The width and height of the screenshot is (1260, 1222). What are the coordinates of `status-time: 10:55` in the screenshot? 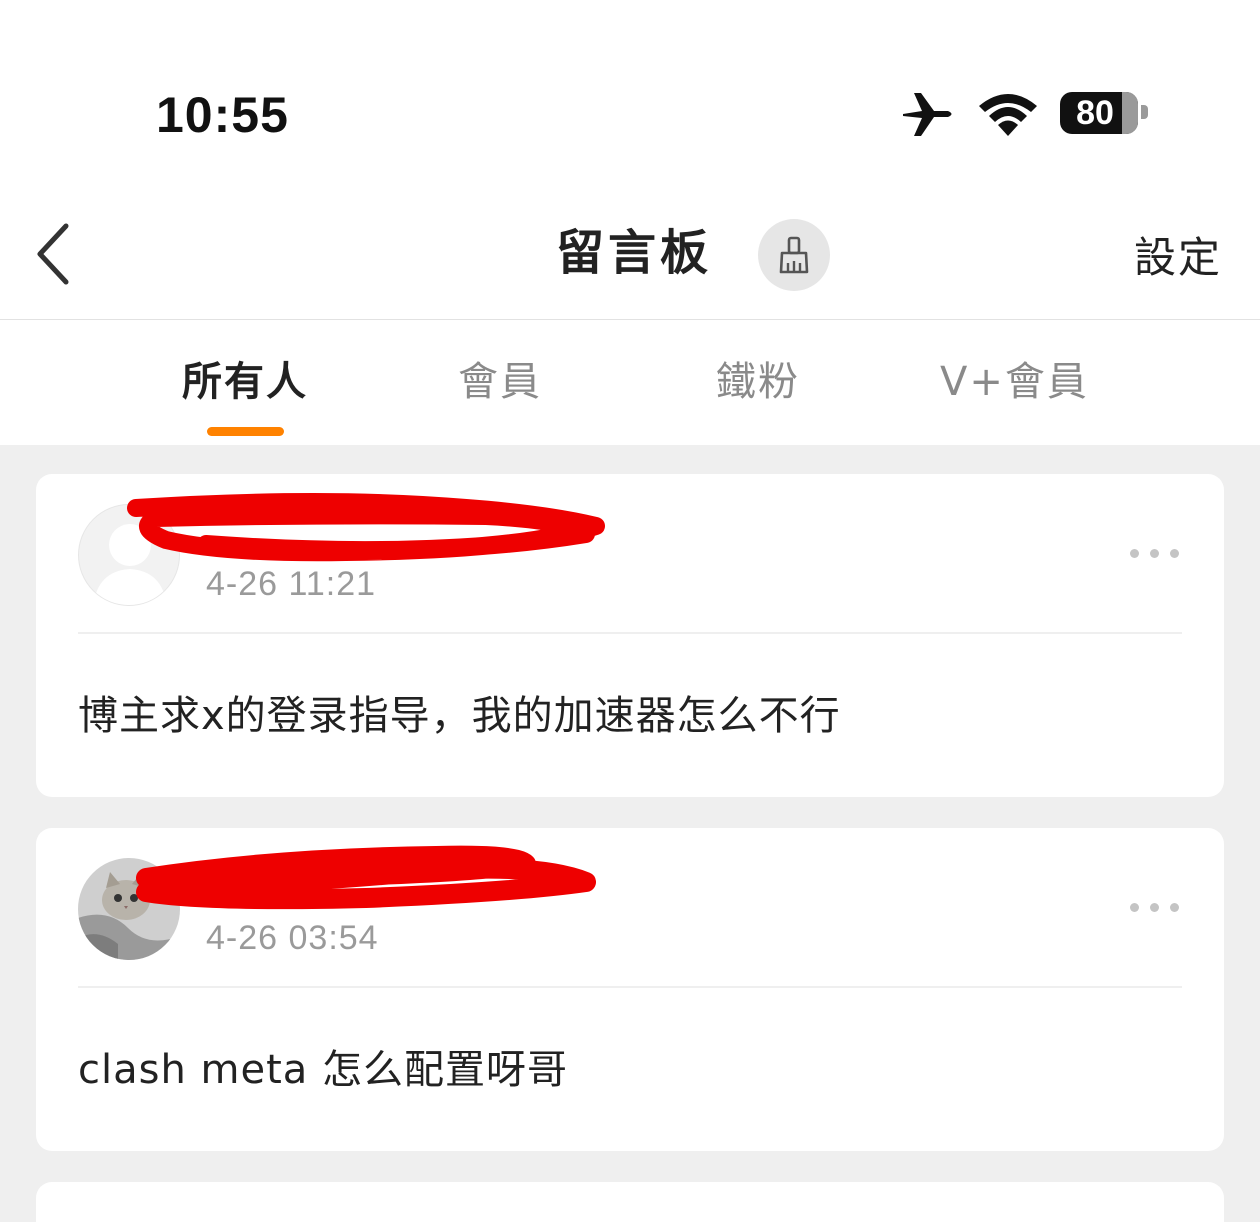 It's located at (222, 115).